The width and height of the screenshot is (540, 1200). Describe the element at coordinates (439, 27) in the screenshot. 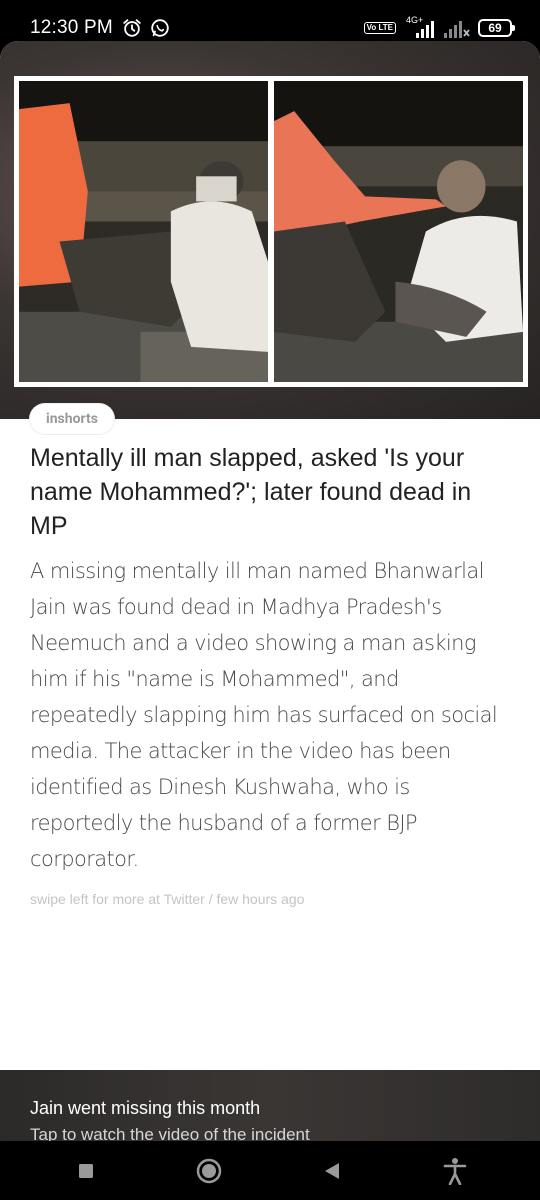

I see `status-right-icons: Vo LTE 4G+ 69` at that location.